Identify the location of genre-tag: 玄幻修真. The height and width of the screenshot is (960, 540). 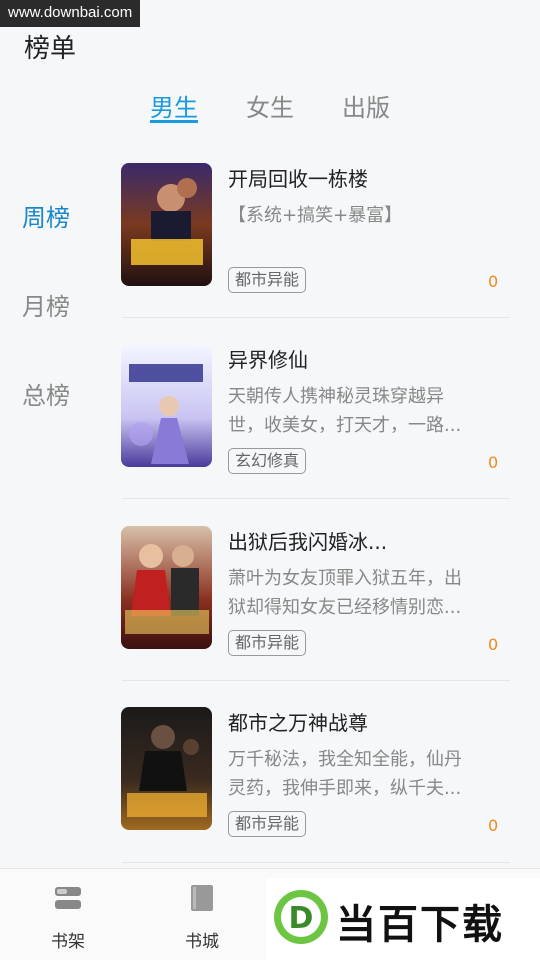
(267, 461).